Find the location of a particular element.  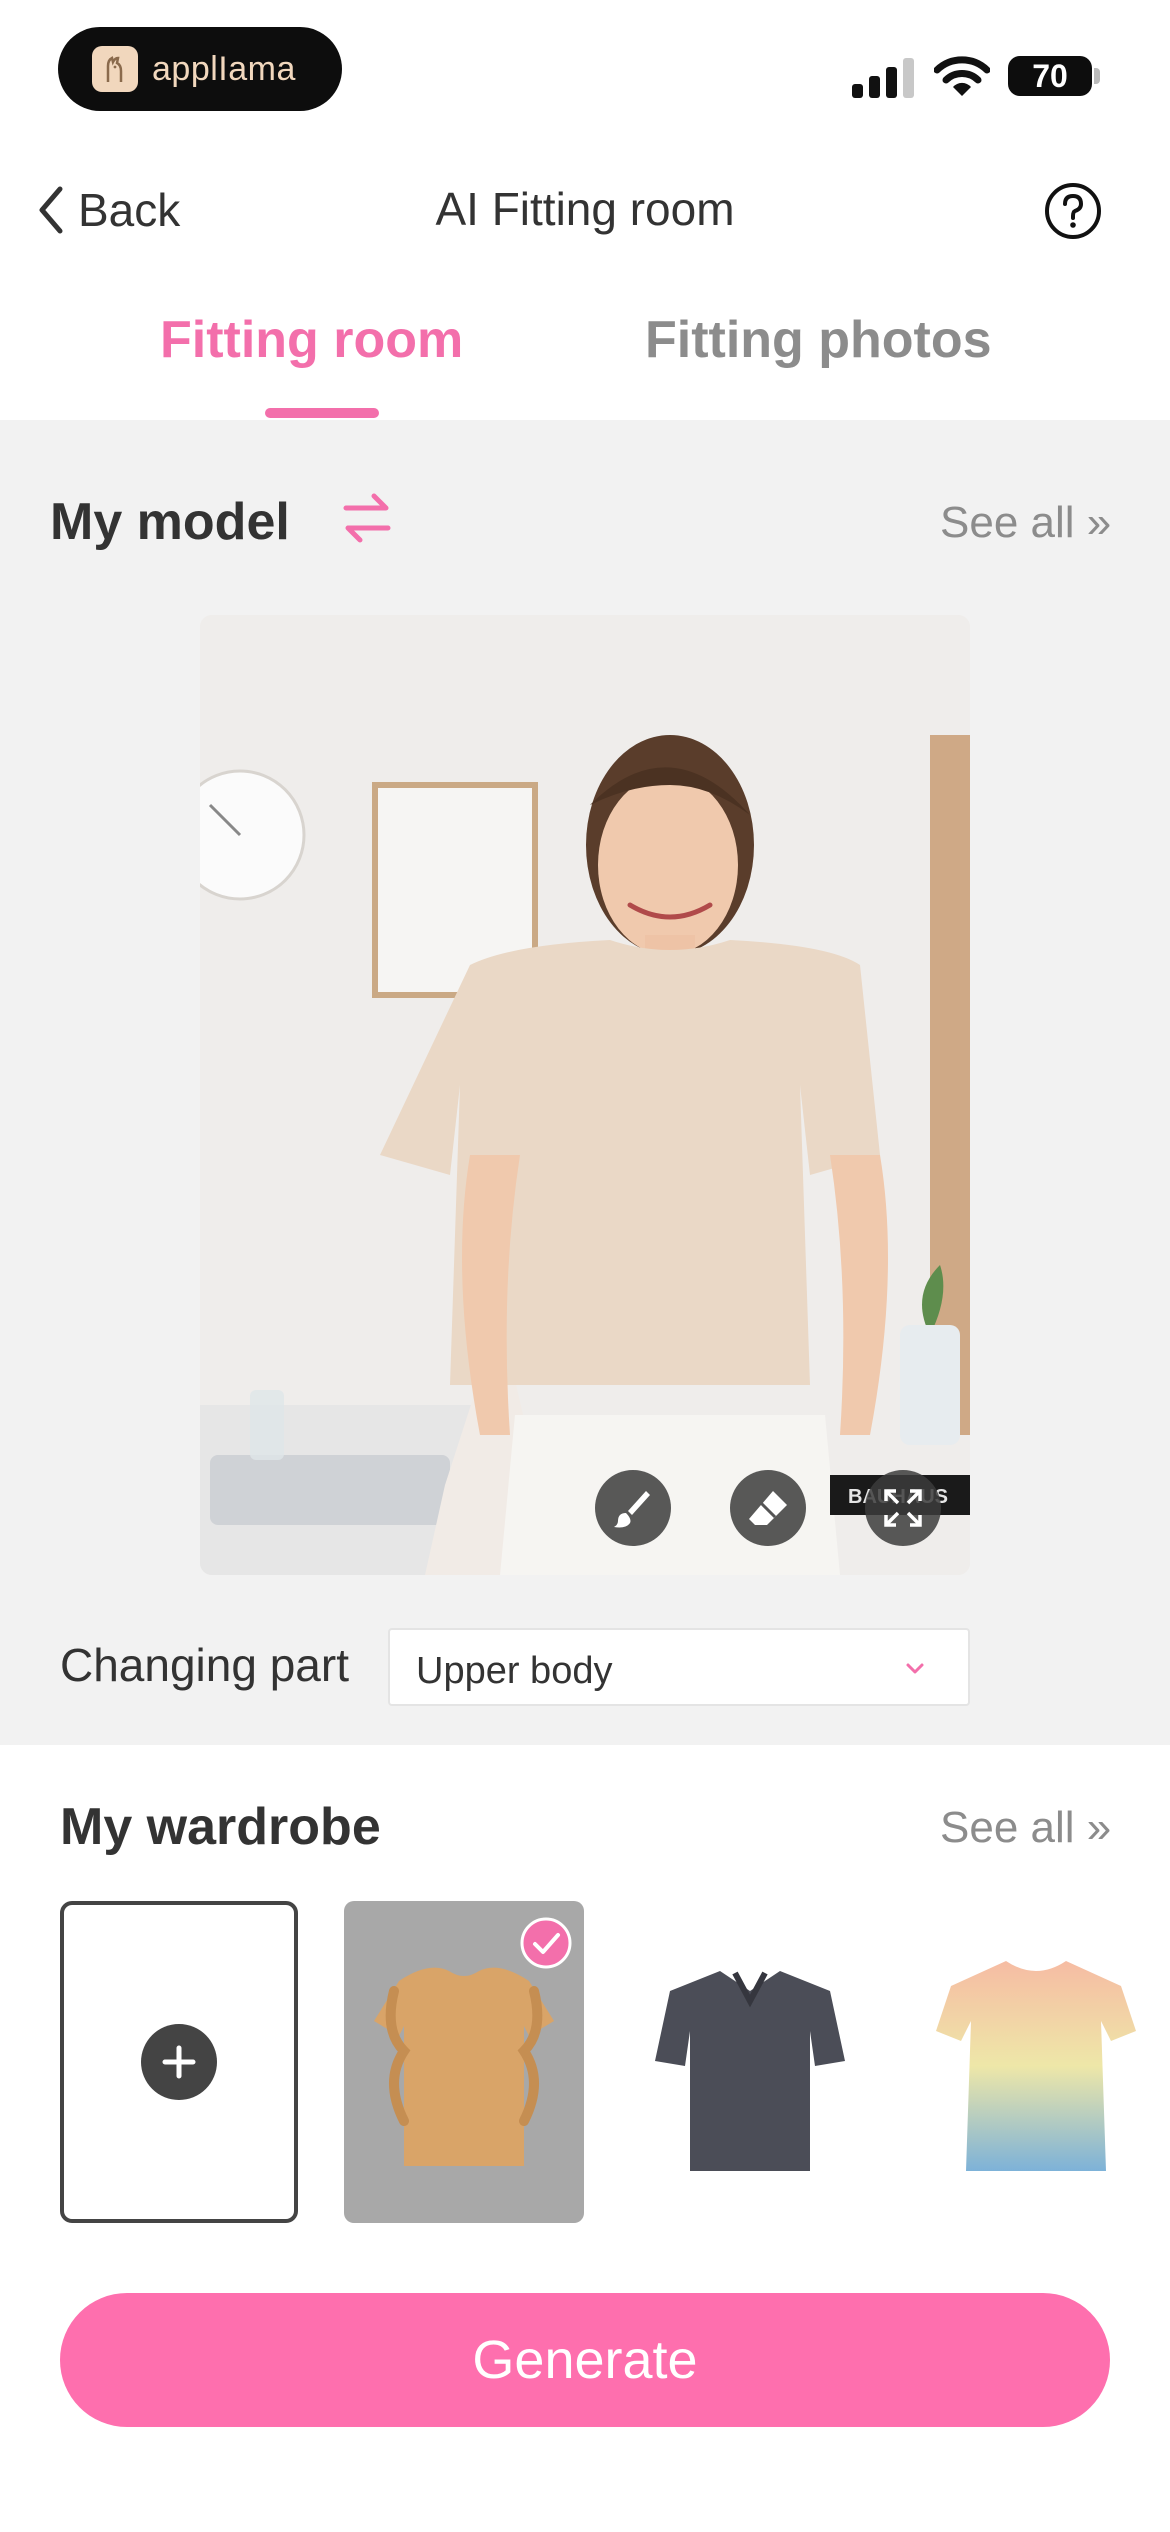

polo-shirt-image is located at coordinates (750, 2071).